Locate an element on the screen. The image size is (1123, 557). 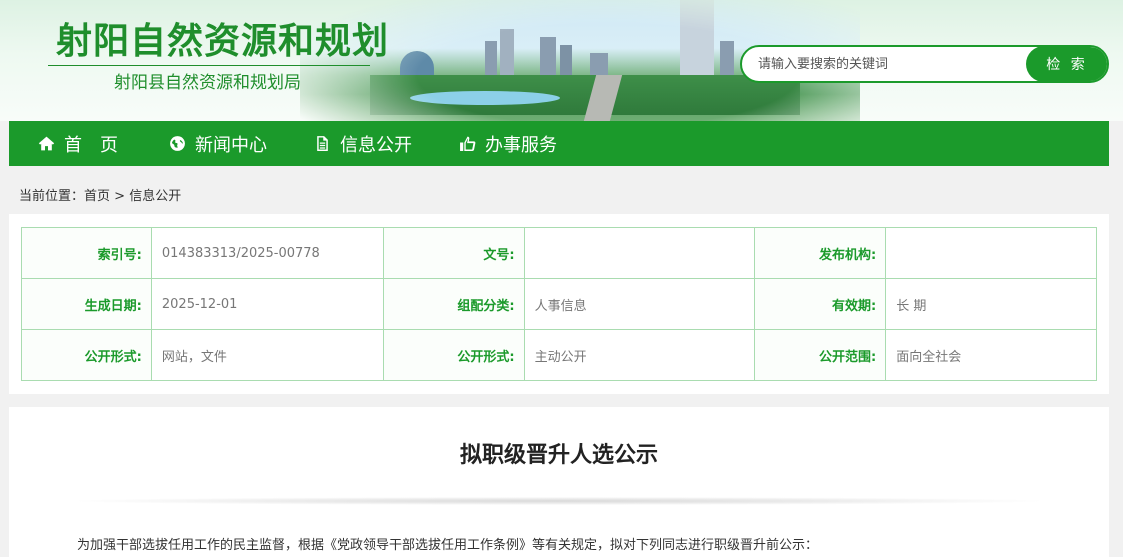
site-title: 射阳自然资源和规划 is located at coordinates (223, 41).